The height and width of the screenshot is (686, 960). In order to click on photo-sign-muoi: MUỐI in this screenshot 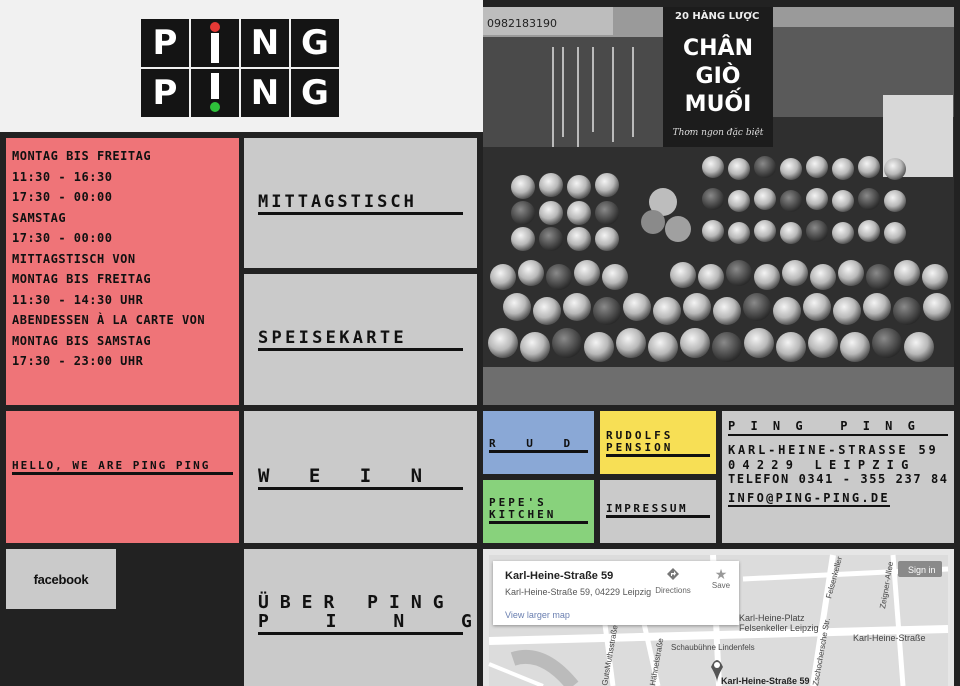, I will do `click(718, 102)`.